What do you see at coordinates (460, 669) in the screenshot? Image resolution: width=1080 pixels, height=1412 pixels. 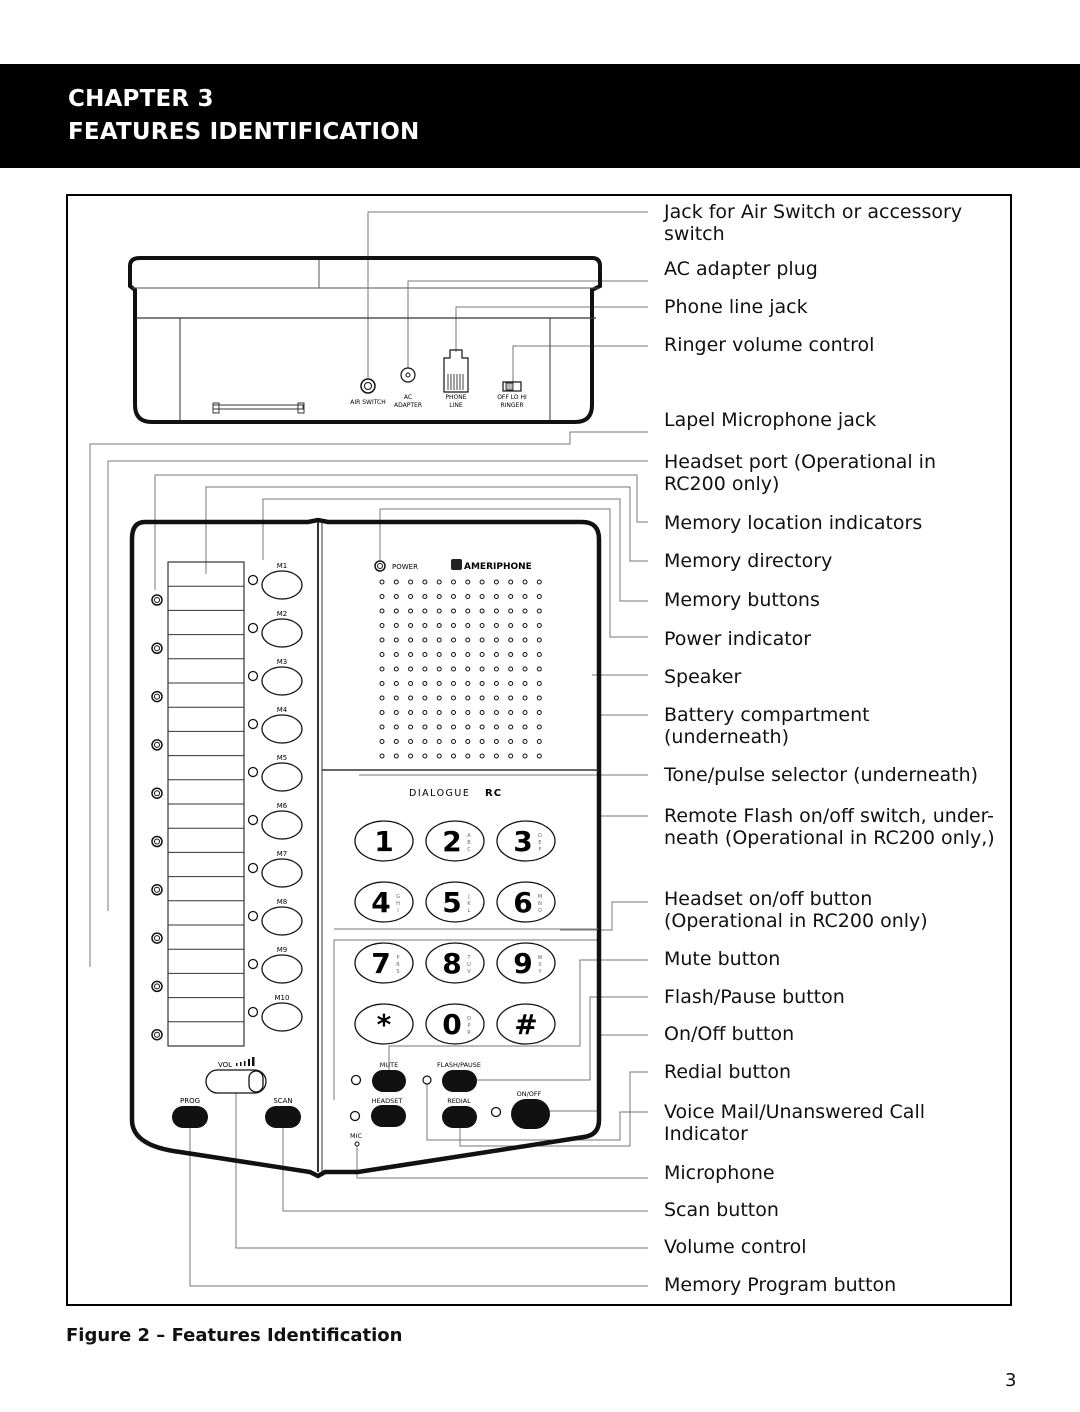 I see `speaker-grille` at bounding box center [460, 669].